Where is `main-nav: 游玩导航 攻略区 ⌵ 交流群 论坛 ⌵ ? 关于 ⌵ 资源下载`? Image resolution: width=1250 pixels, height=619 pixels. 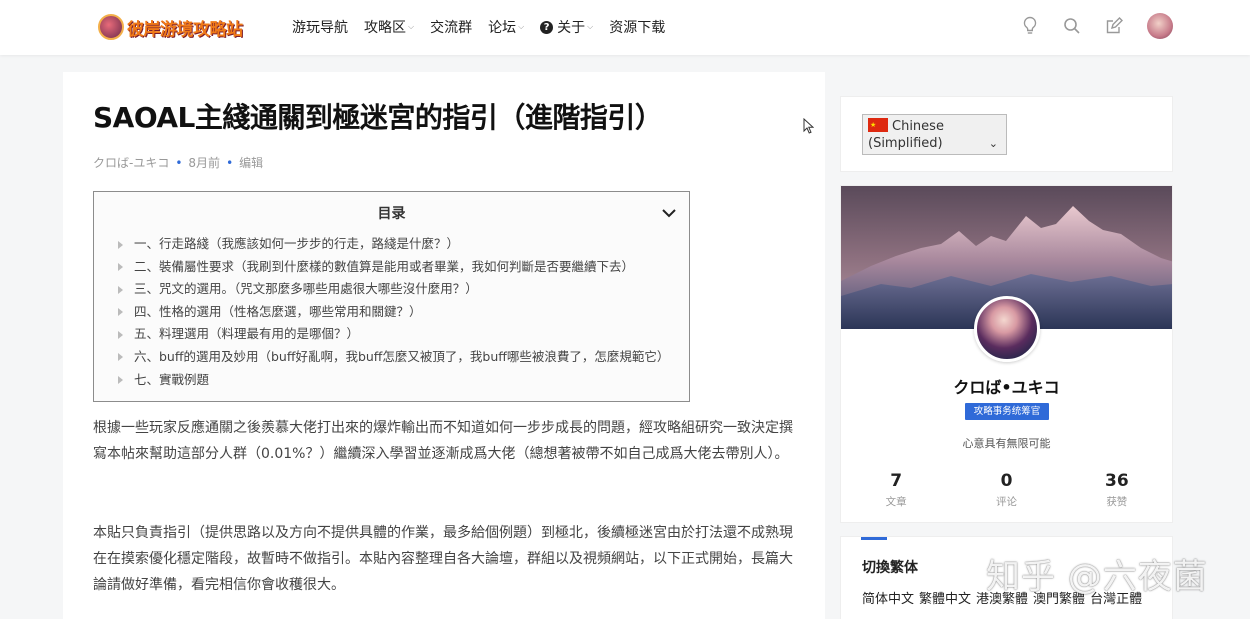
main-nav: 游玩导航 攻略区 ⌵ 交流群 论坛 ⌵ ? 关于 ⌵ 资源下载 is located at coordinates (486, 27).